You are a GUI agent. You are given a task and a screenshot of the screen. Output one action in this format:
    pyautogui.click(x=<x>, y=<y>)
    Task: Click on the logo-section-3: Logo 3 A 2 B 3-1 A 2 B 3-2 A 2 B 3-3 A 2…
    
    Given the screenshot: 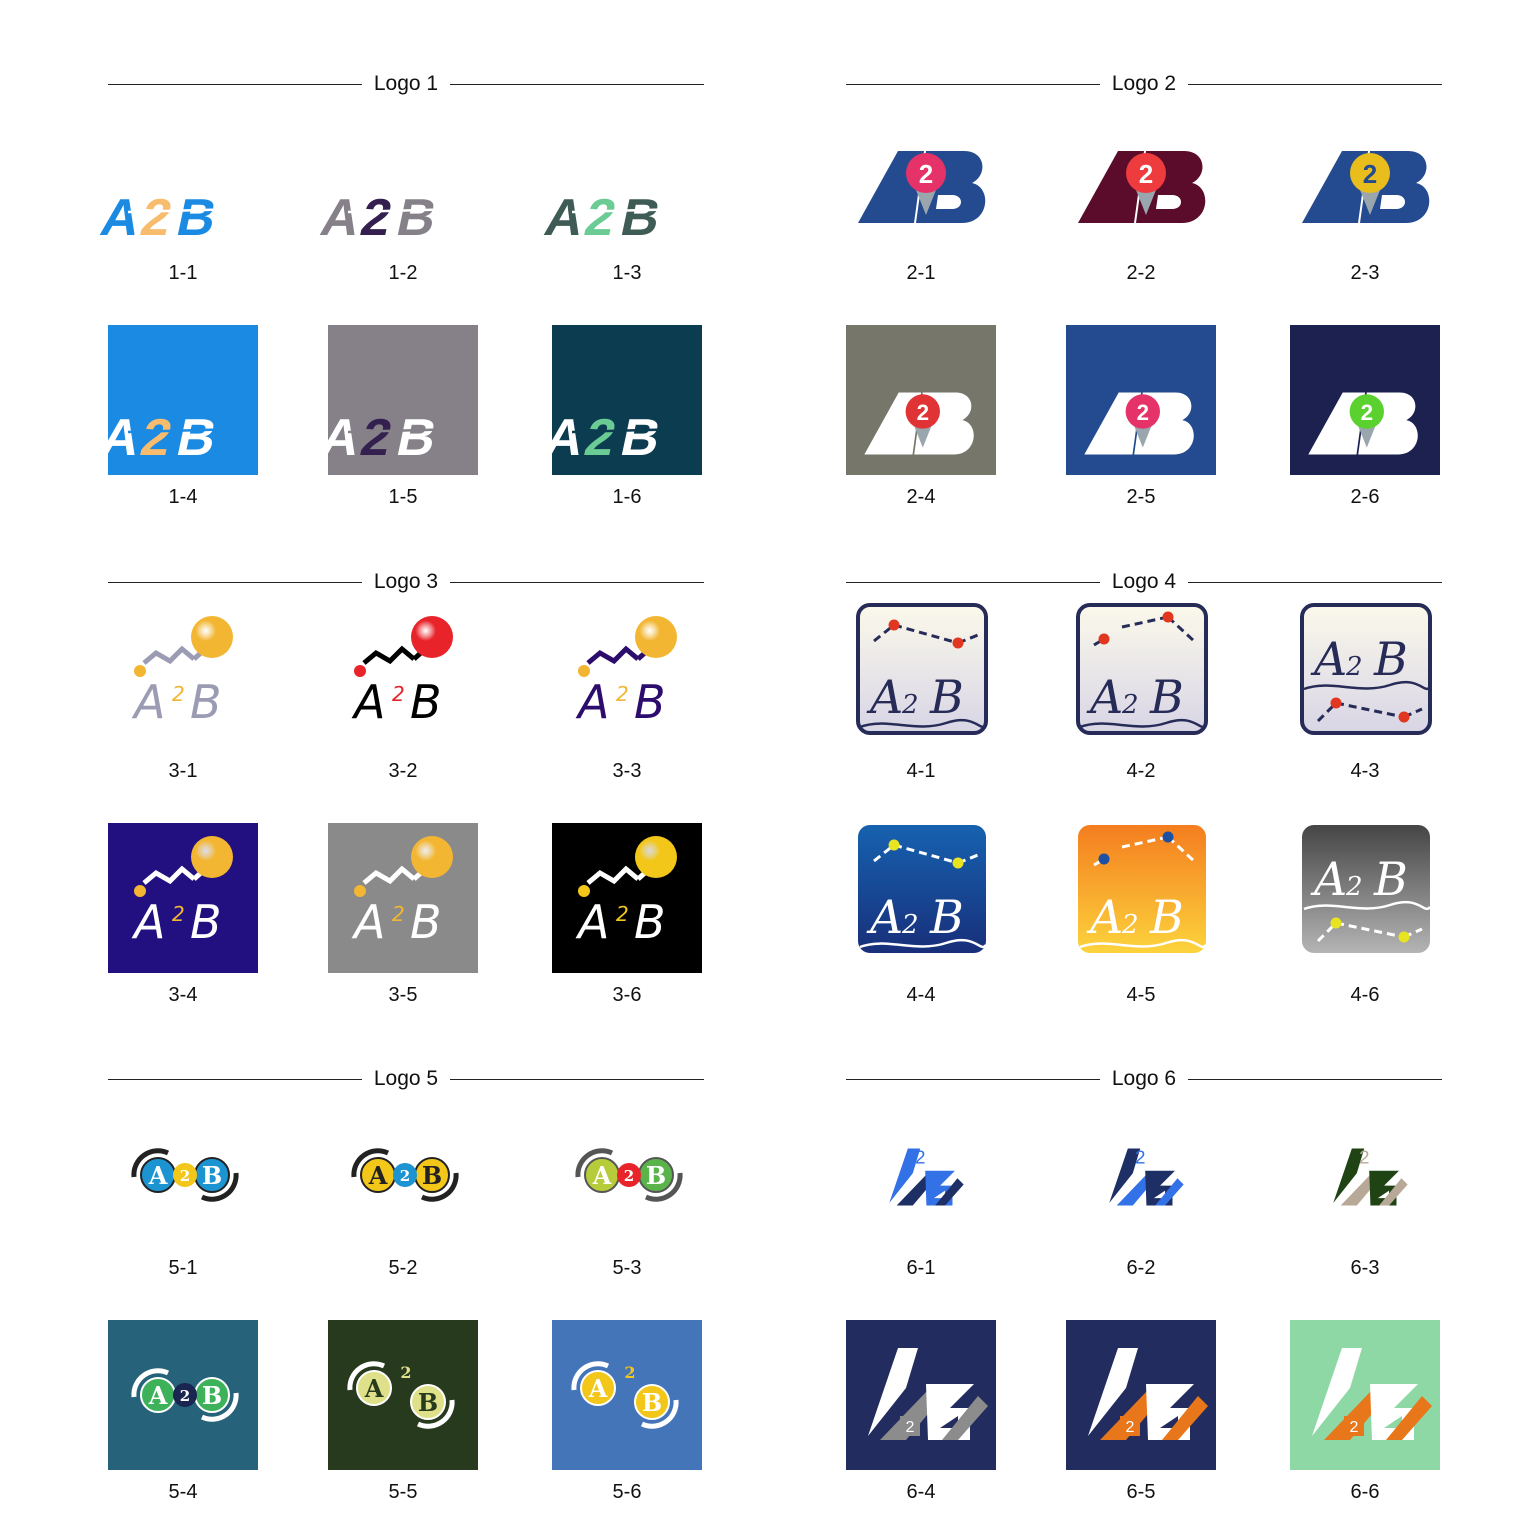 What is the action you would take?
    pyautogui.click(x=406, y=803)
    